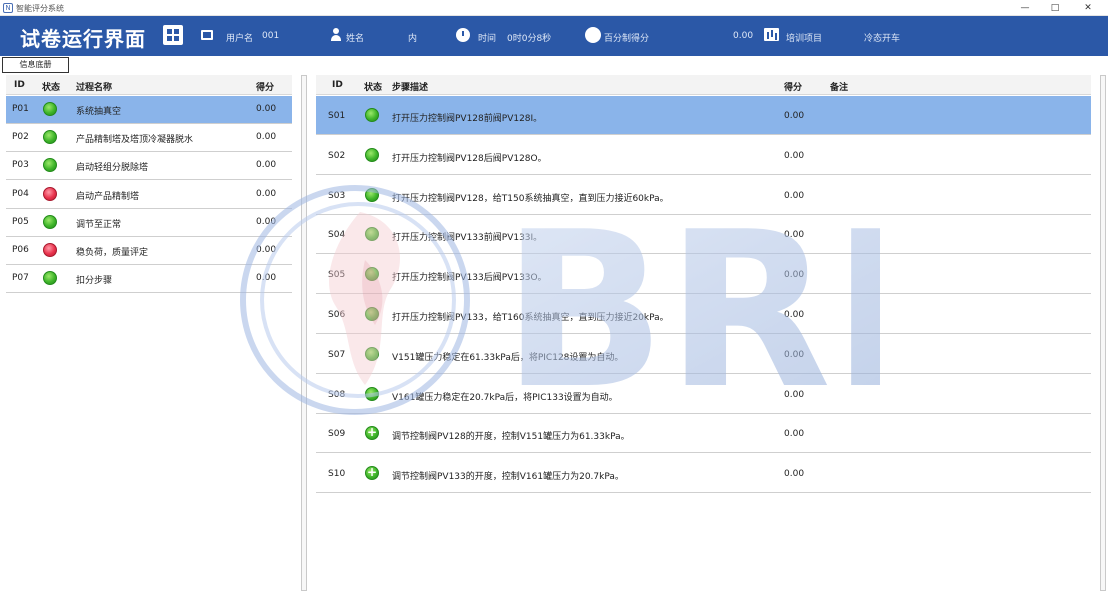 Image resolution: width=1108 pixels, height=596 pixels. I want to click on step-id: S02, so click(337, 155).